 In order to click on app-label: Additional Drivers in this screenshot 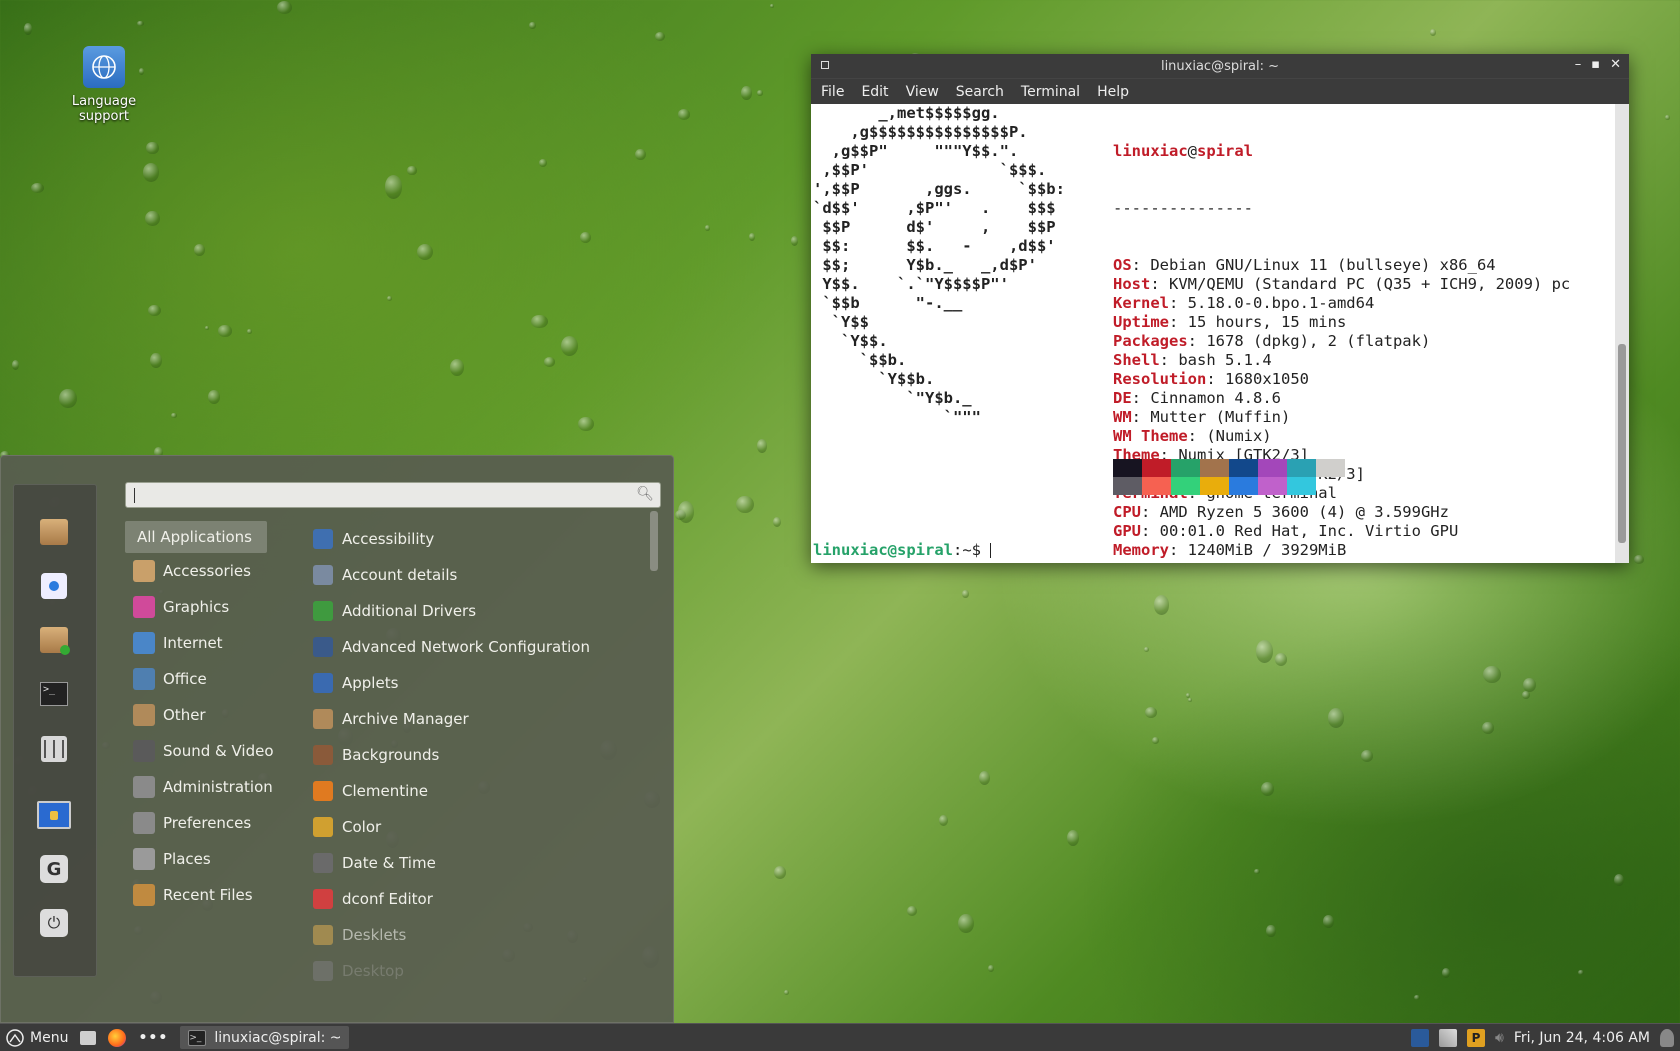, I will do `click(409, 611)`.